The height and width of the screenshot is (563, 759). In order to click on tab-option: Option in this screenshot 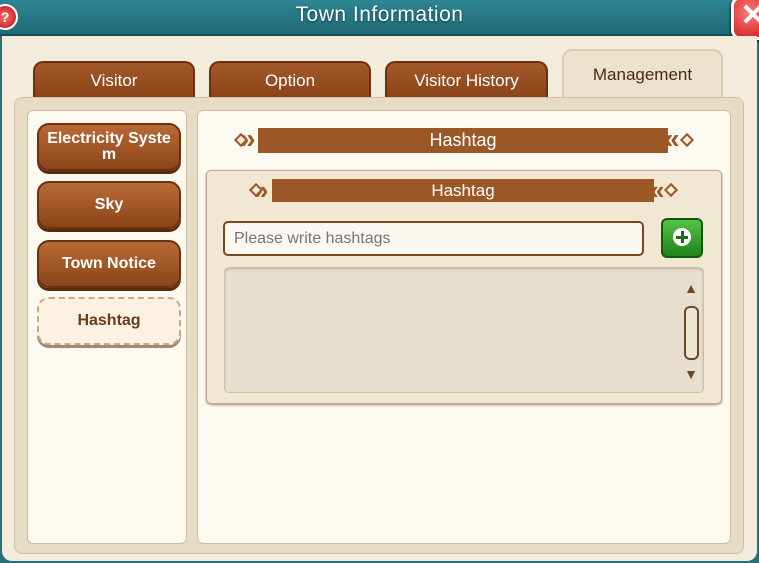, I will do `click(290, 80)`.